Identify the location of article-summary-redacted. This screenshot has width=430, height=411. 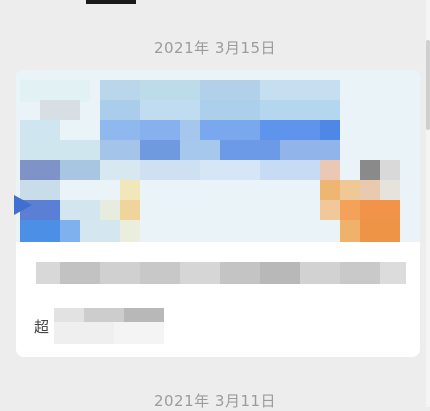
(221, 274).